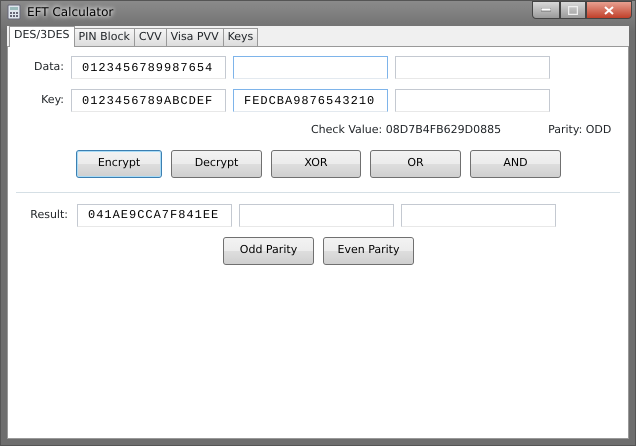 This screenshot has width=636, height=446. Describe the element at coordinates (515, 164) in the screenshot. I see `action-button: AND` at that location.